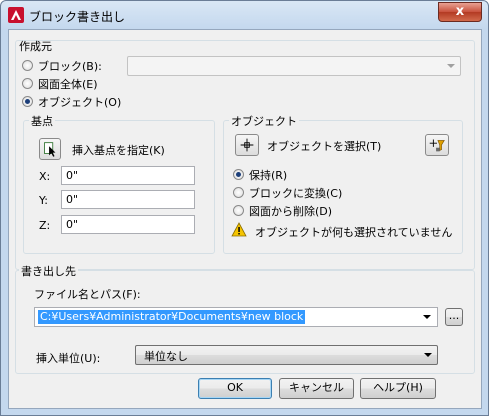  Describe the element at coordinates (295, 193) in the screenshot. I see `radio-convert-to-block-label: ブロックに変換(C)` at that location.